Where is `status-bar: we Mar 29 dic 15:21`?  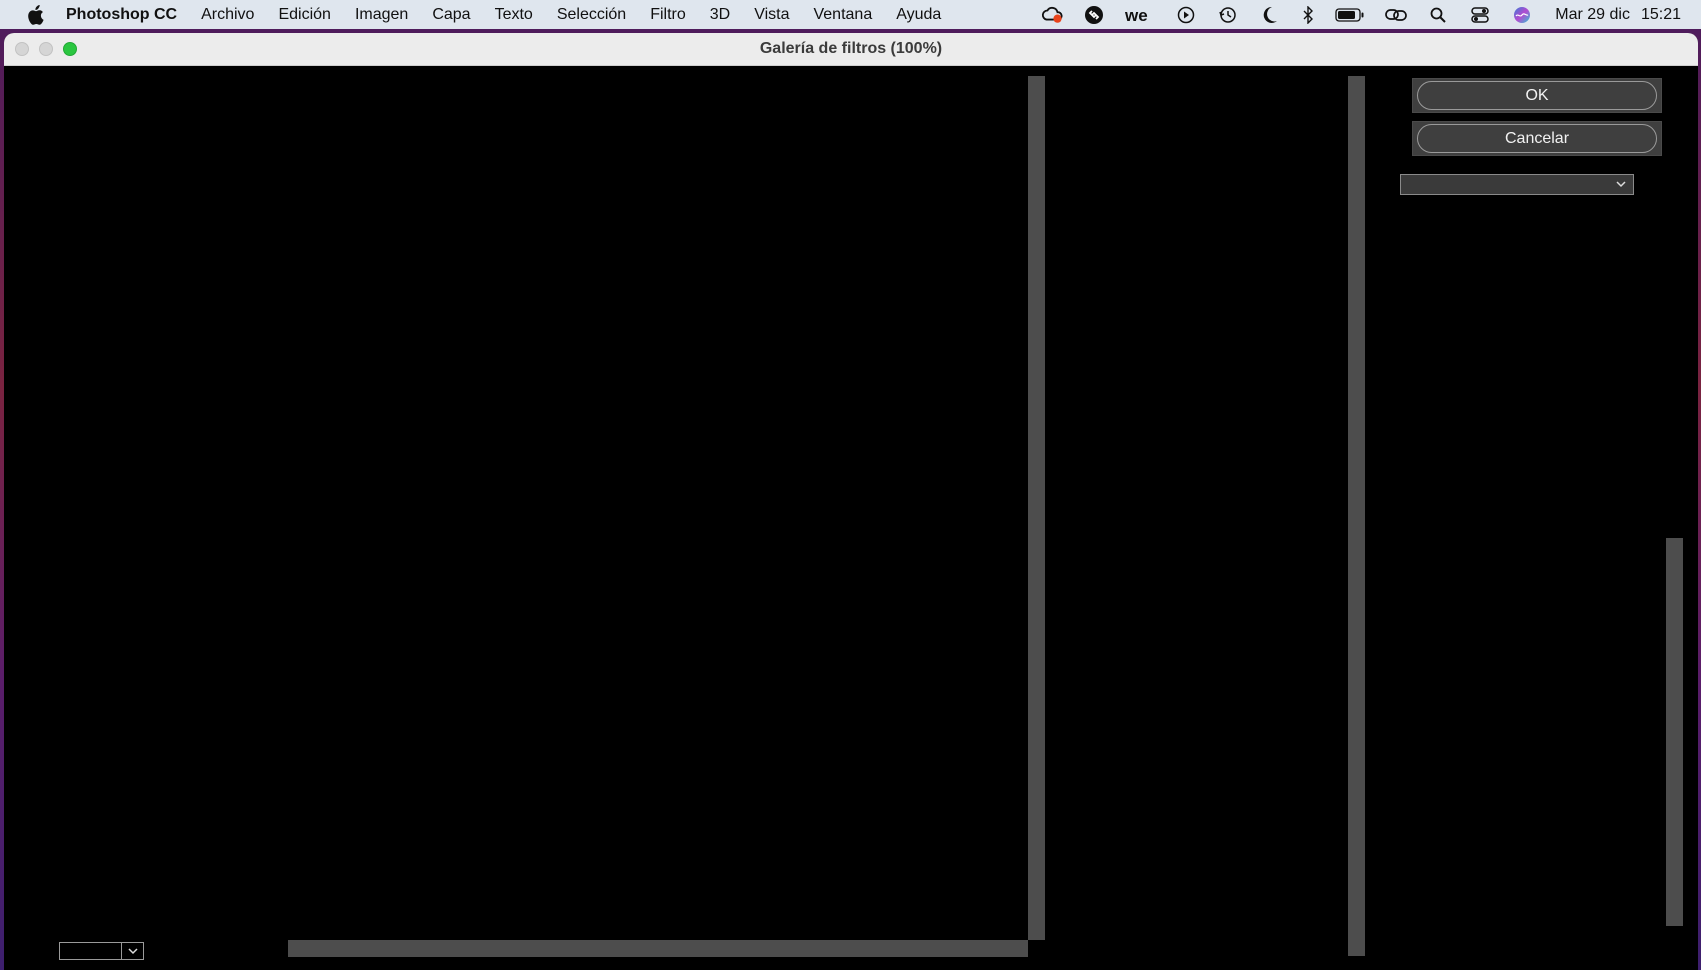
status-bar: we Mar 29 dic 15:21 is located at coordinates (1361, 14).